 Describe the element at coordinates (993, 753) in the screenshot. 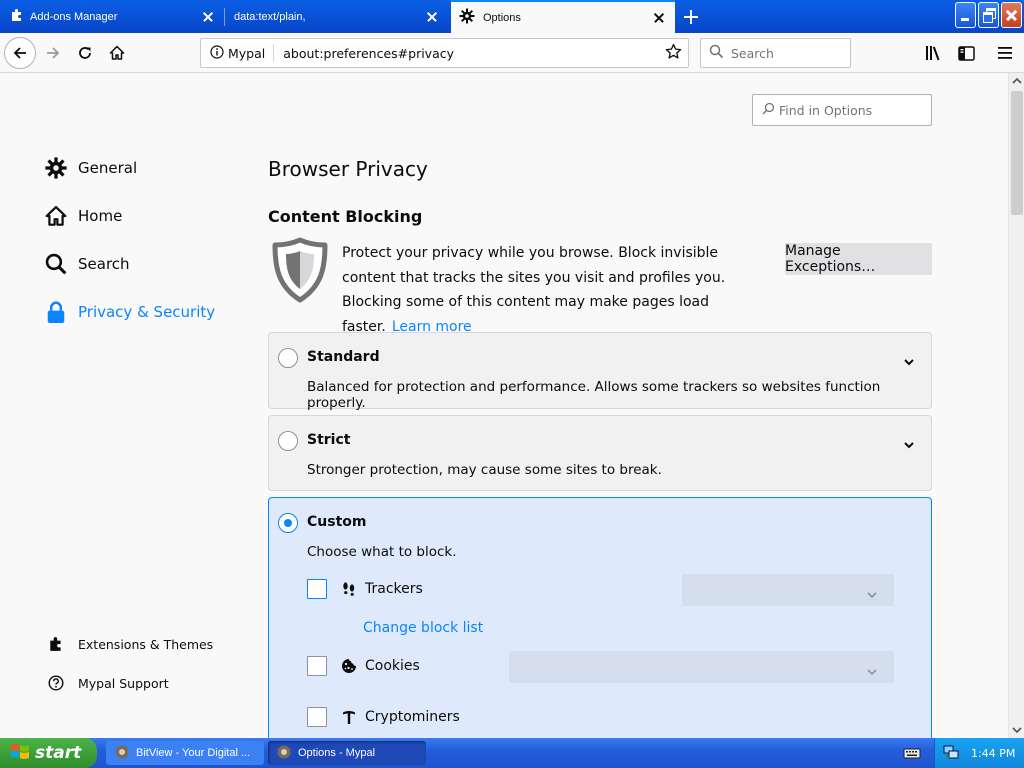

I see `clock: 1:44 PM` at that location.